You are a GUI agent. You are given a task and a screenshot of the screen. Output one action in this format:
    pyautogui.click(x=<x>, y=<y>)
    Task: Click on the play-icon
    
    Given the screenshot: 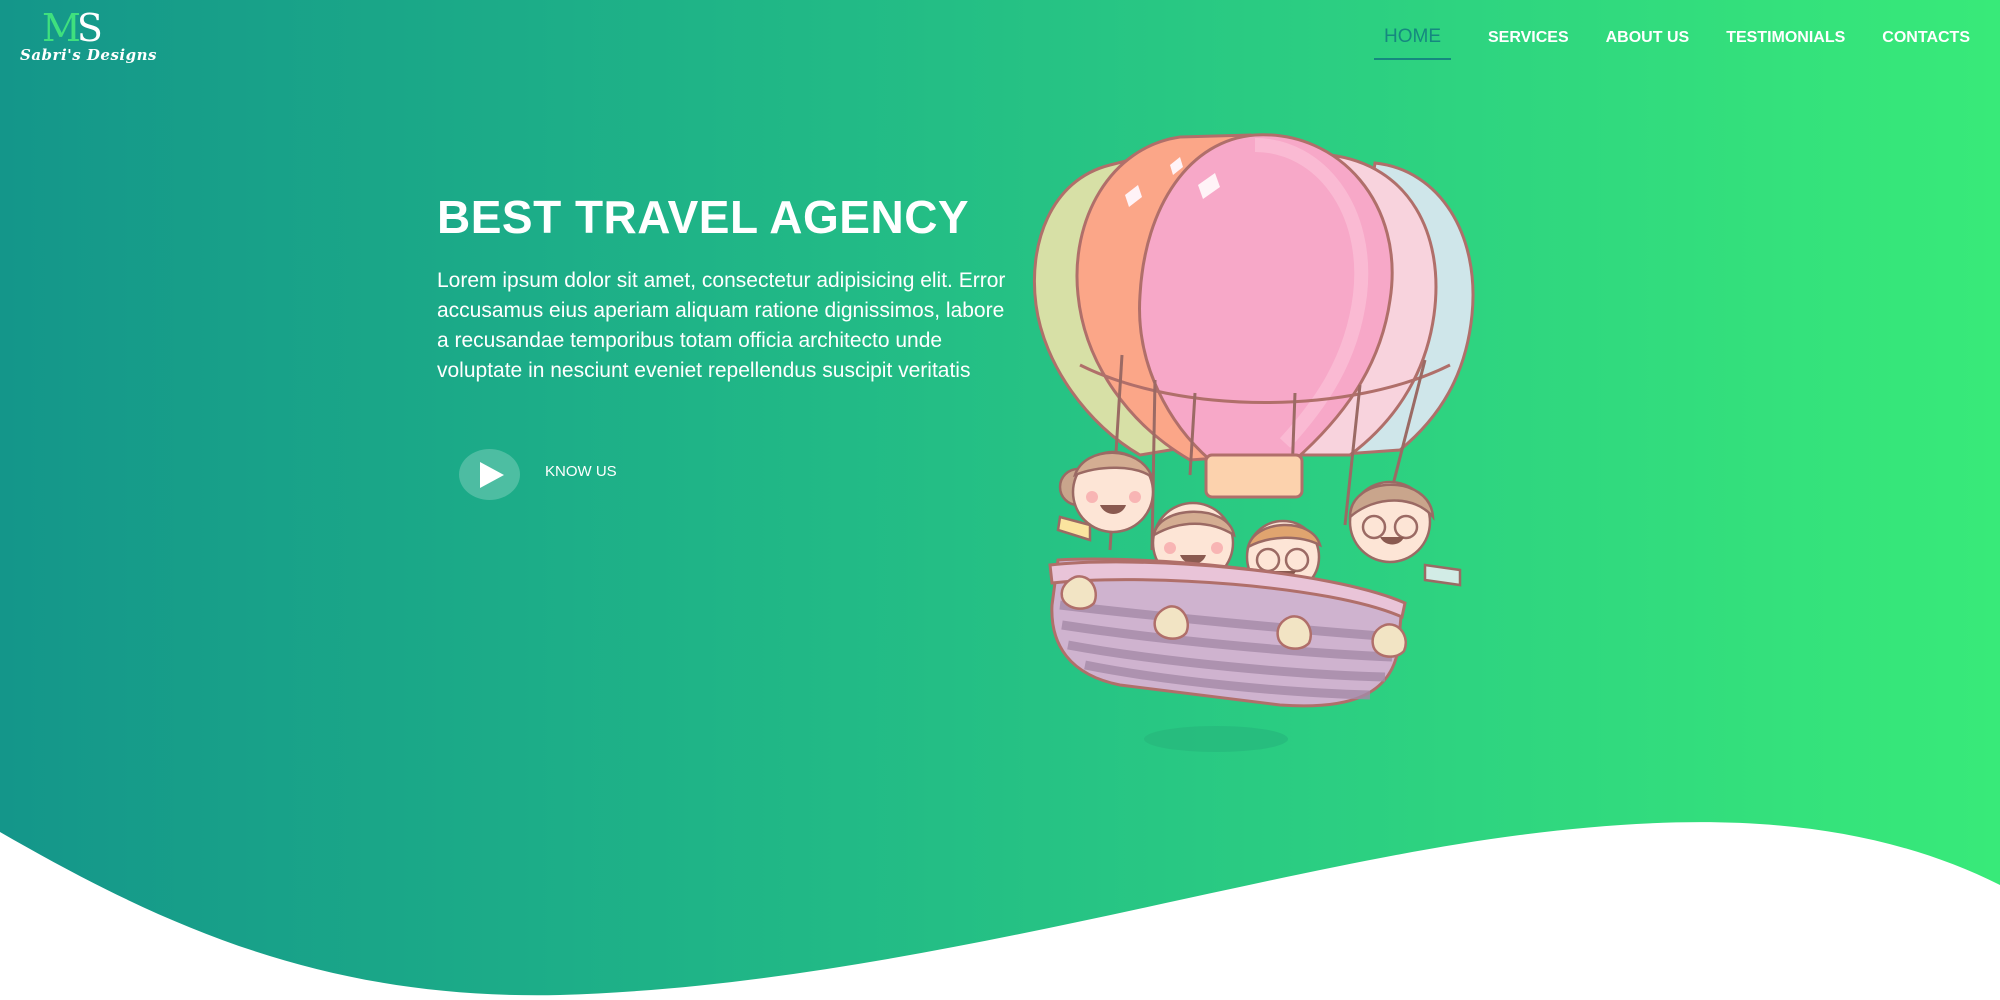 What is the action you would take?
    pyautogui.click(x=492, y=475)
    